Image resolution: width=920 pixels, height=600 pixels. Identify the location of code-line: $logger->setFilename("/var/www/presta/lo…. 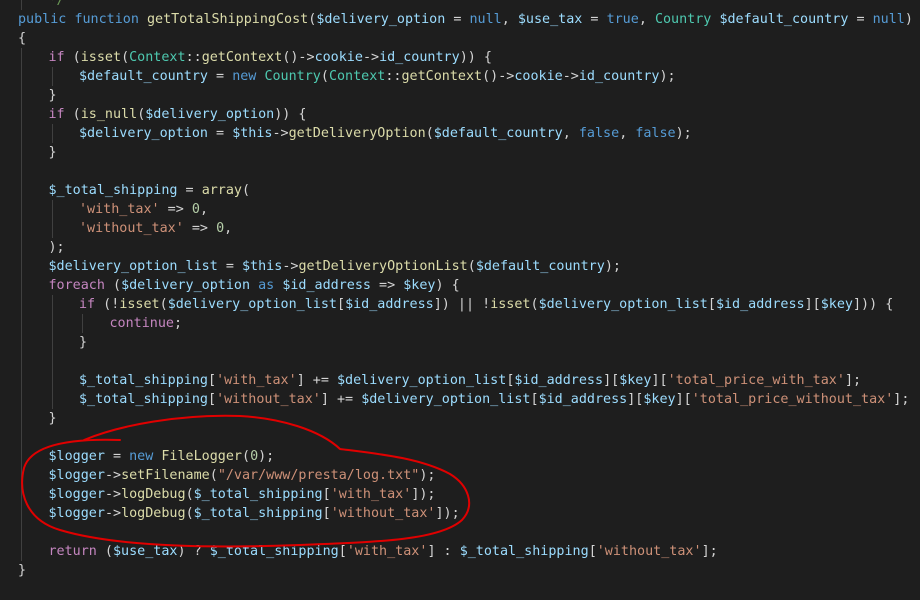
(460, 475).